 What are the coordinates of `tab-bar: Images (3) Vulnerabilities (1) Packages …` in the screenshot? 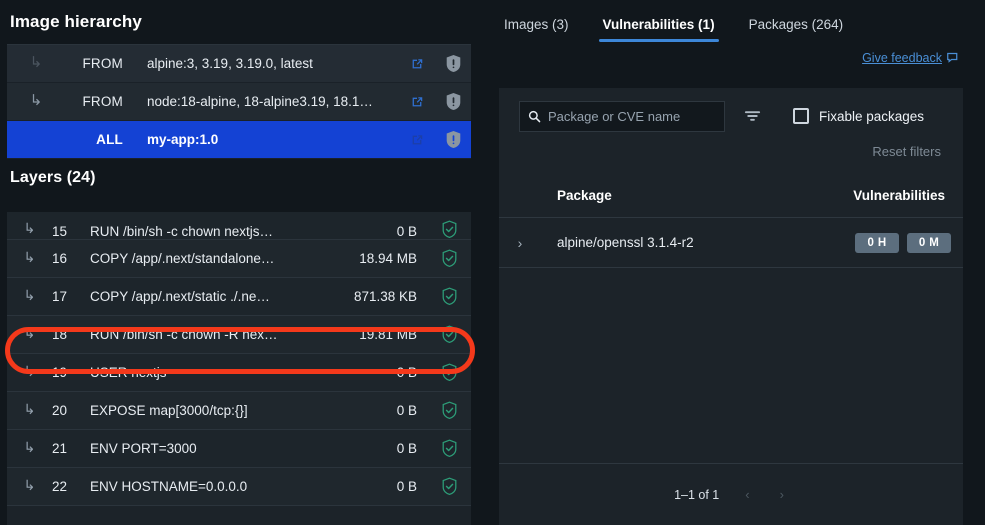 It's located at (731, 21).